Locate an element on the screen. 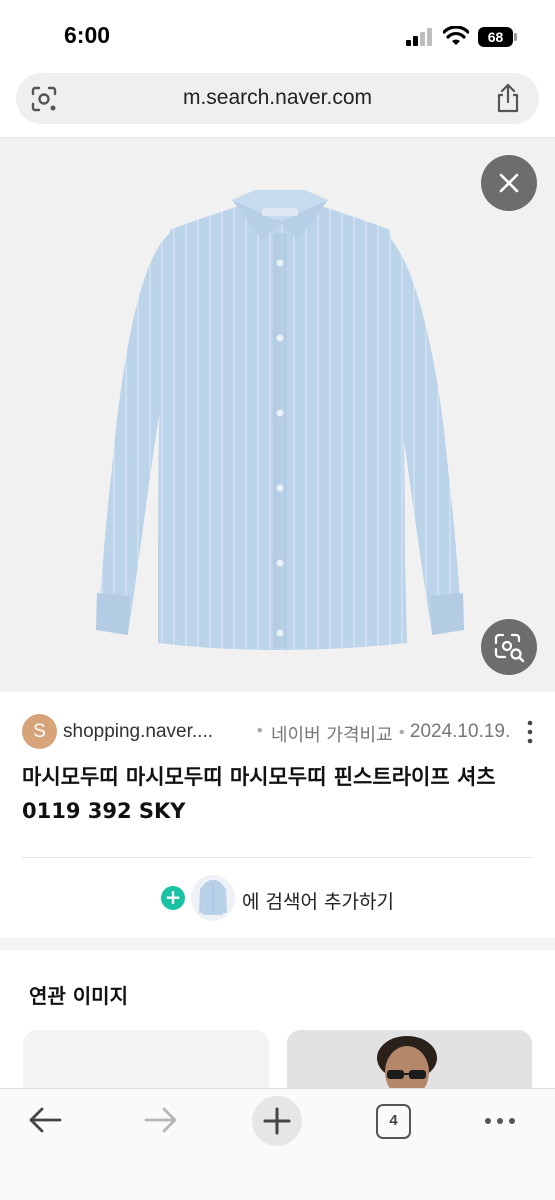 The height and width of the screenshot is (1200, 555). address-bar: m.search.naver.com is located at coordinates (277, 98).